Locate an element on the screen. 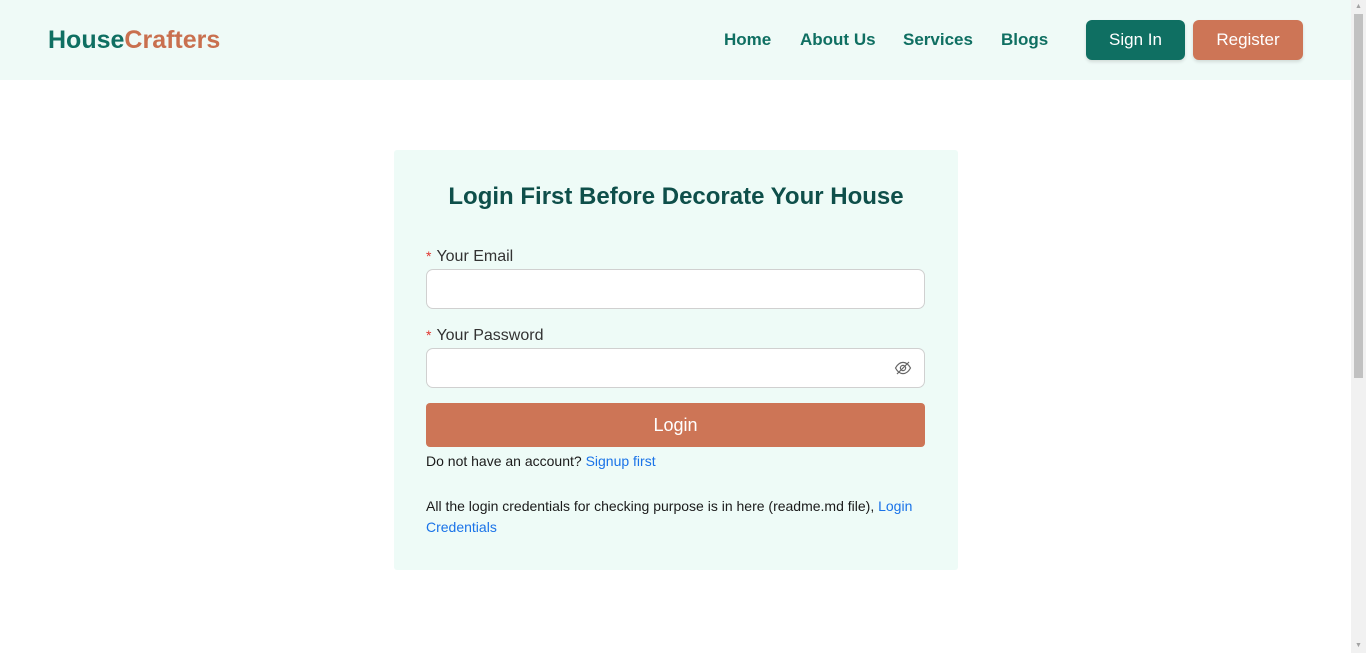 Image resolution: width=1366 pixels, height=653 pixels. nav-about-us: About Us is located at coordinates (838, 40).